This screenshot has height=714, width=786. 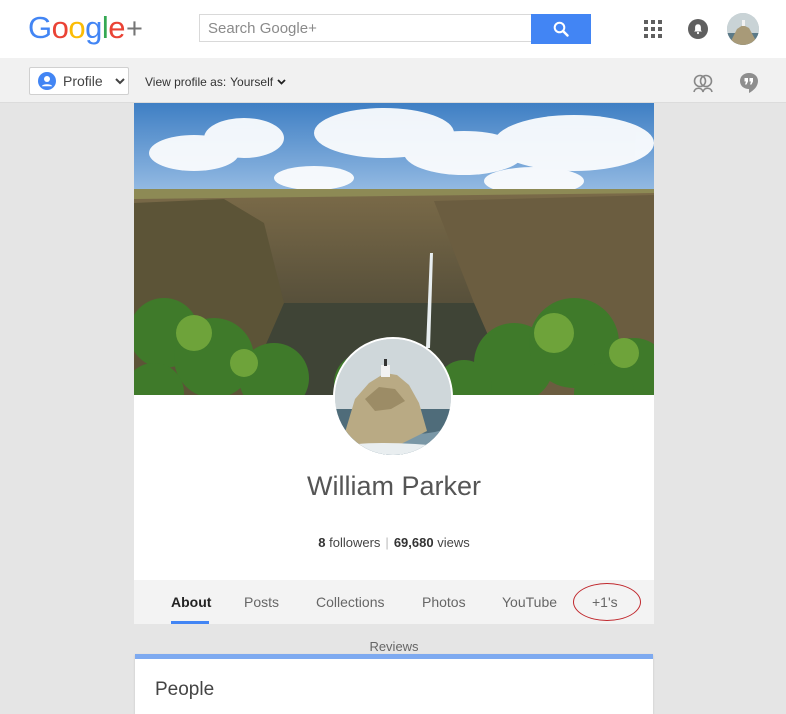 I want to click on views-count: 69,680, so click(x=413, y=542).